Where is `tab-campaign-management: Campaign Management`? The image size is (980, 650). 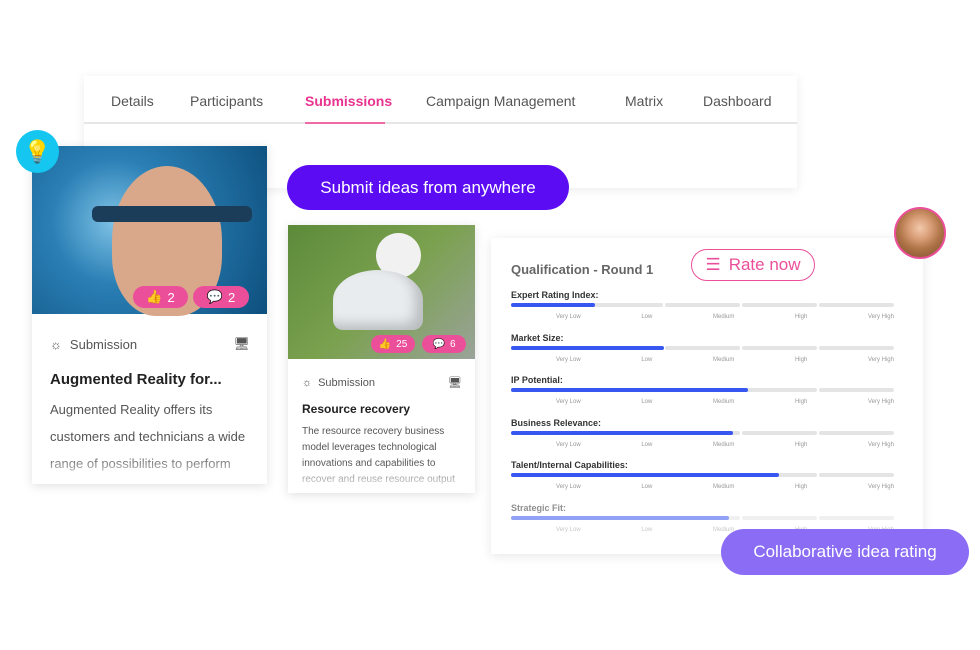 tab-campaign-management: Campaign Management is located at coordinates (500, 101).